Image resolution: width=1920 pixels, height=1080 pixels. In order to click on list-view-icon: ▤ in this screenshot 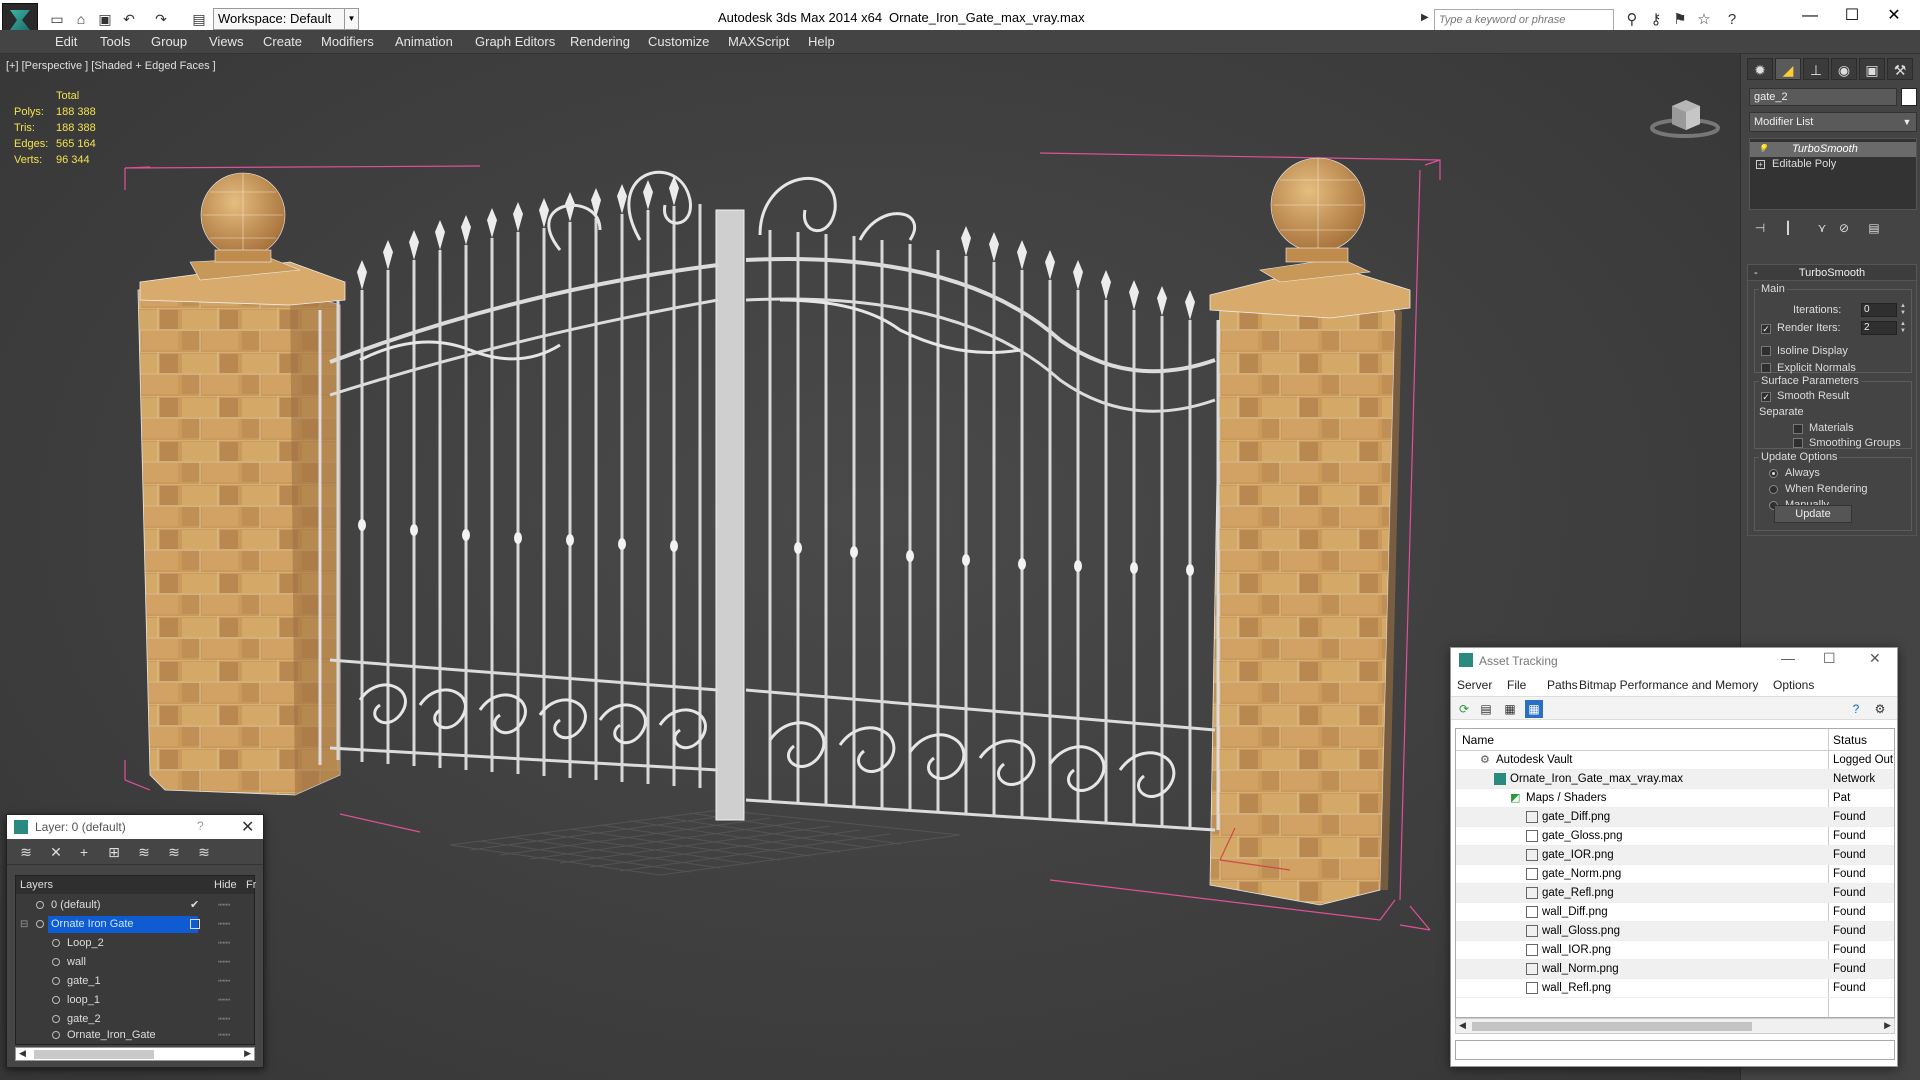, I will do `click(1486, 709)`.